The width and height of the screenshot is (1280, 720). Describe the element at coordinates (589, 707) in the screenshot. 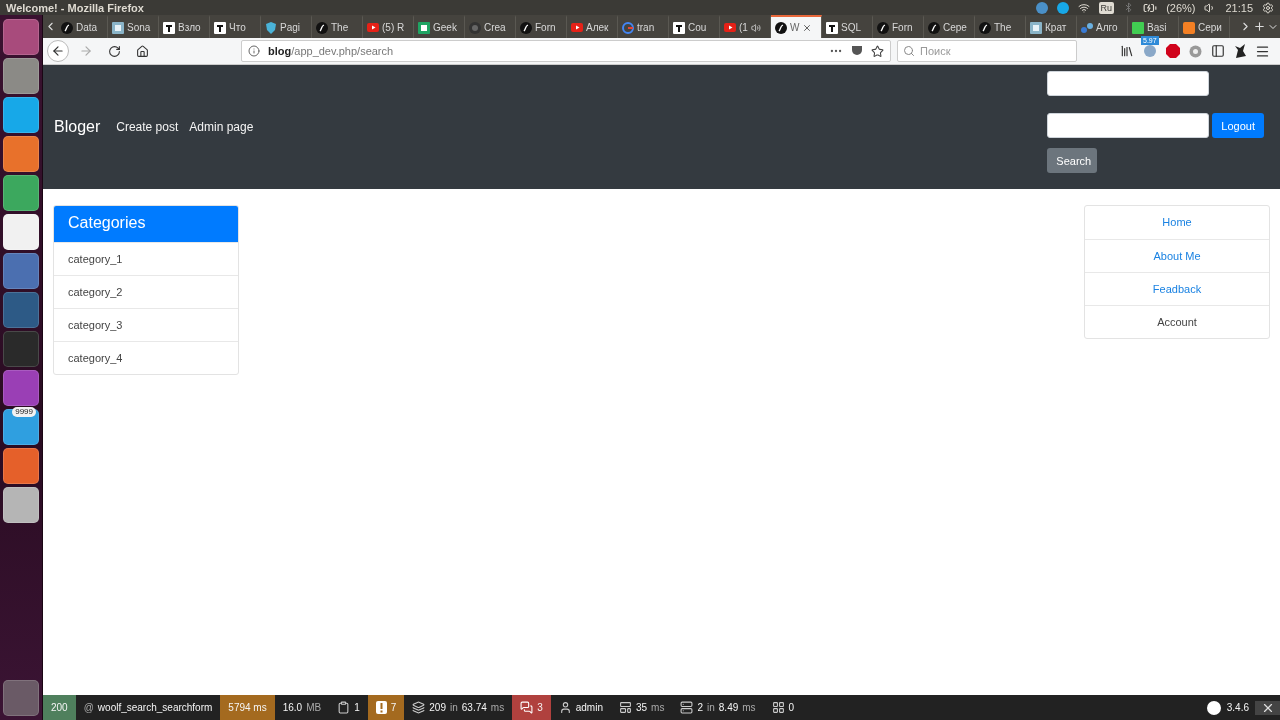

I see `debug-value: admin` at that location.